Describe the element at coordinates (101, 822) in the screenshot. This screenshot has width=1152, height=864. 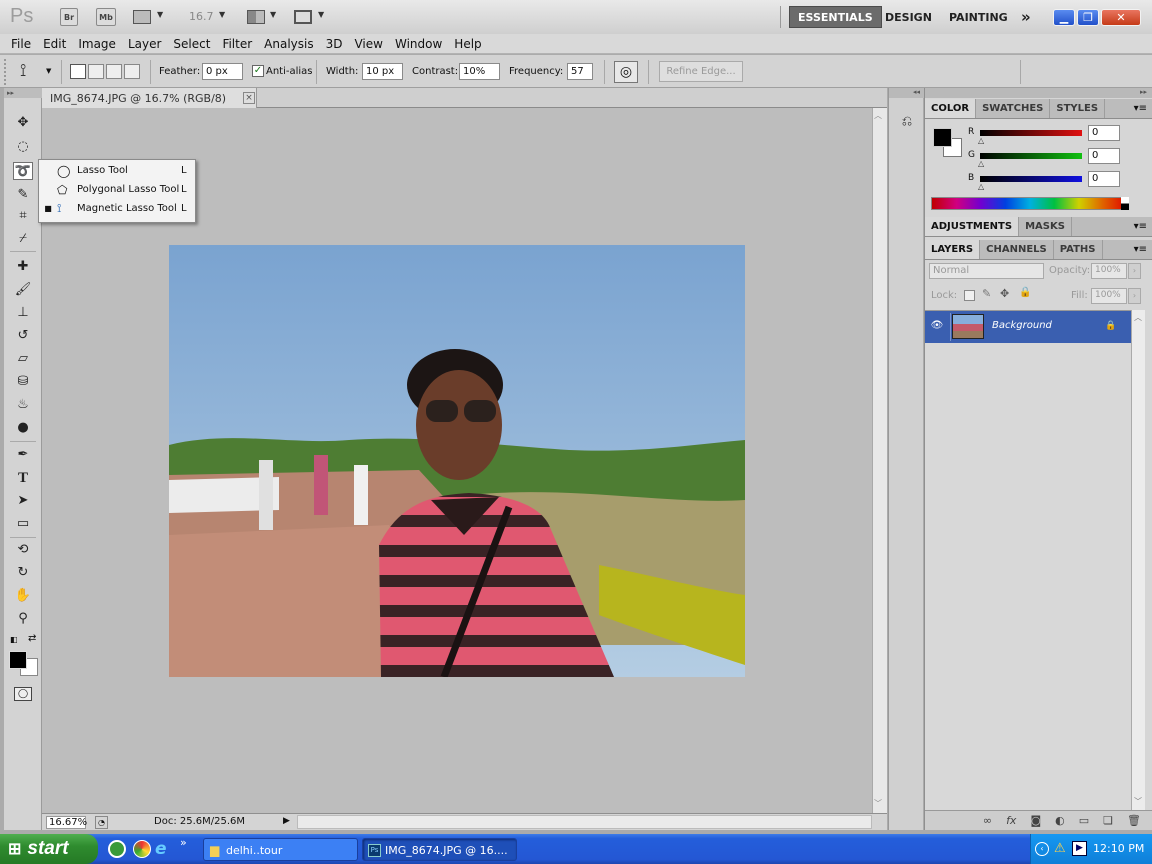
I see `status-info-icon: ◔` at that location.